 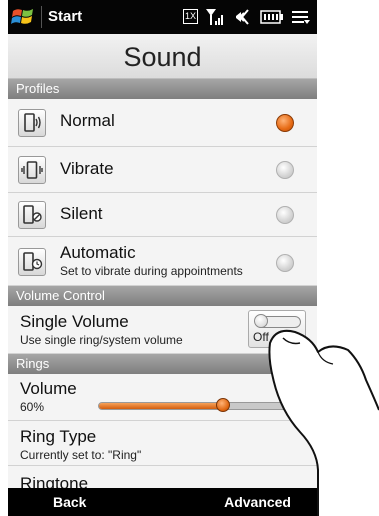 I want to click on bottom-command-bar: Back Advanced, so click(x=162, y=502).